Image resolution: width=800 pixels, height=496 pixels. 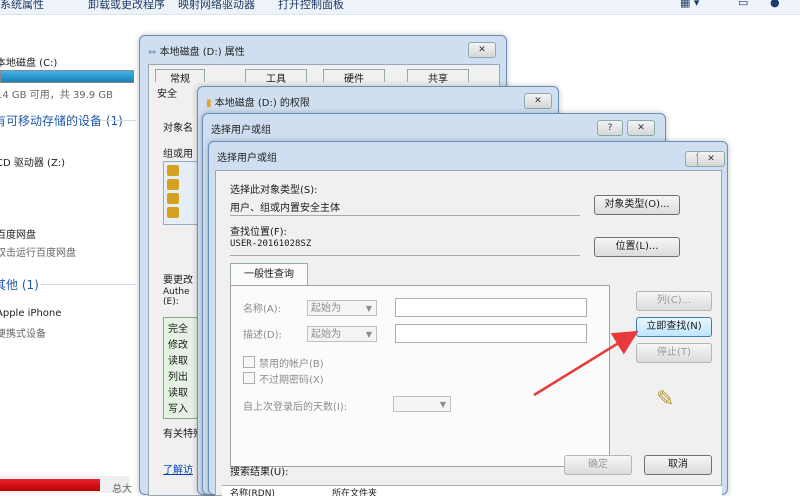 I want to click on red-arrow-line, so click(x=586, y=363).